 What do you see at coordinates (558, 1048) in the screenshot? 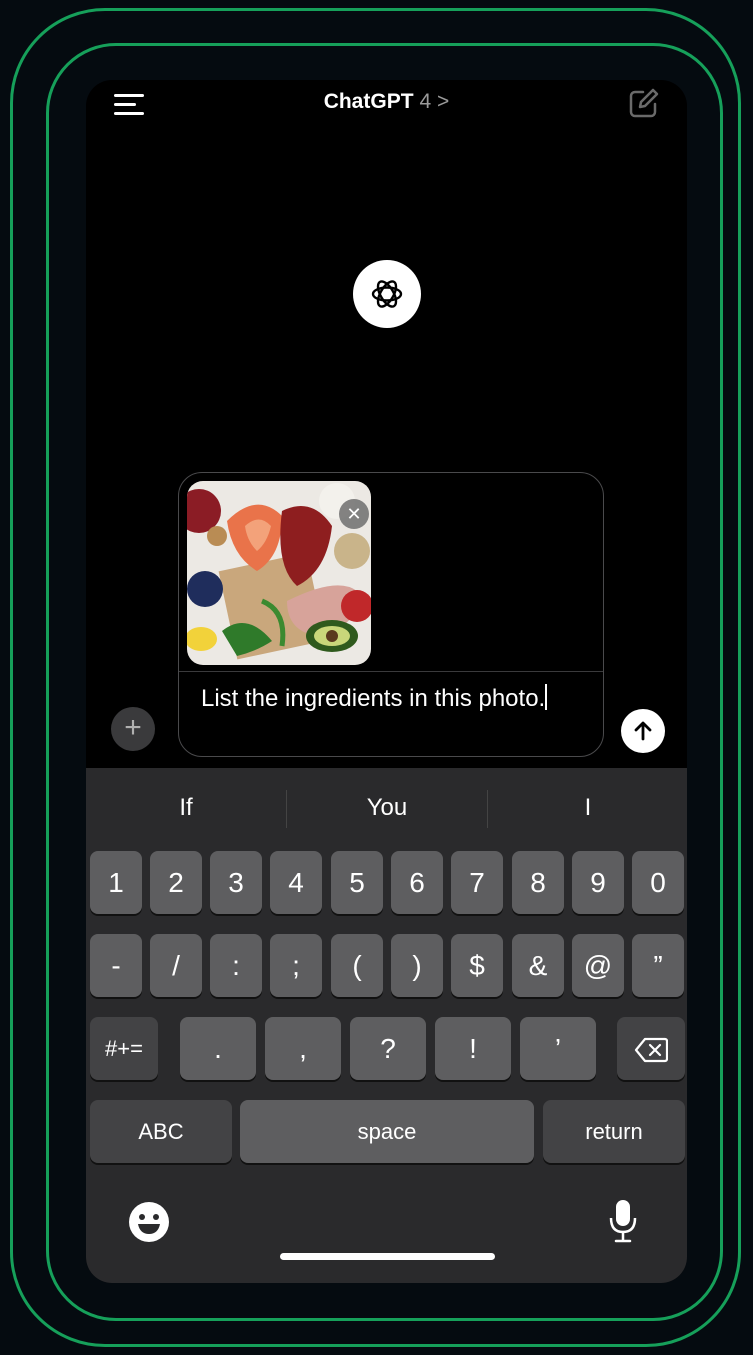
I see `key-apostrophe: ’` at bounding box center [558, 1048].